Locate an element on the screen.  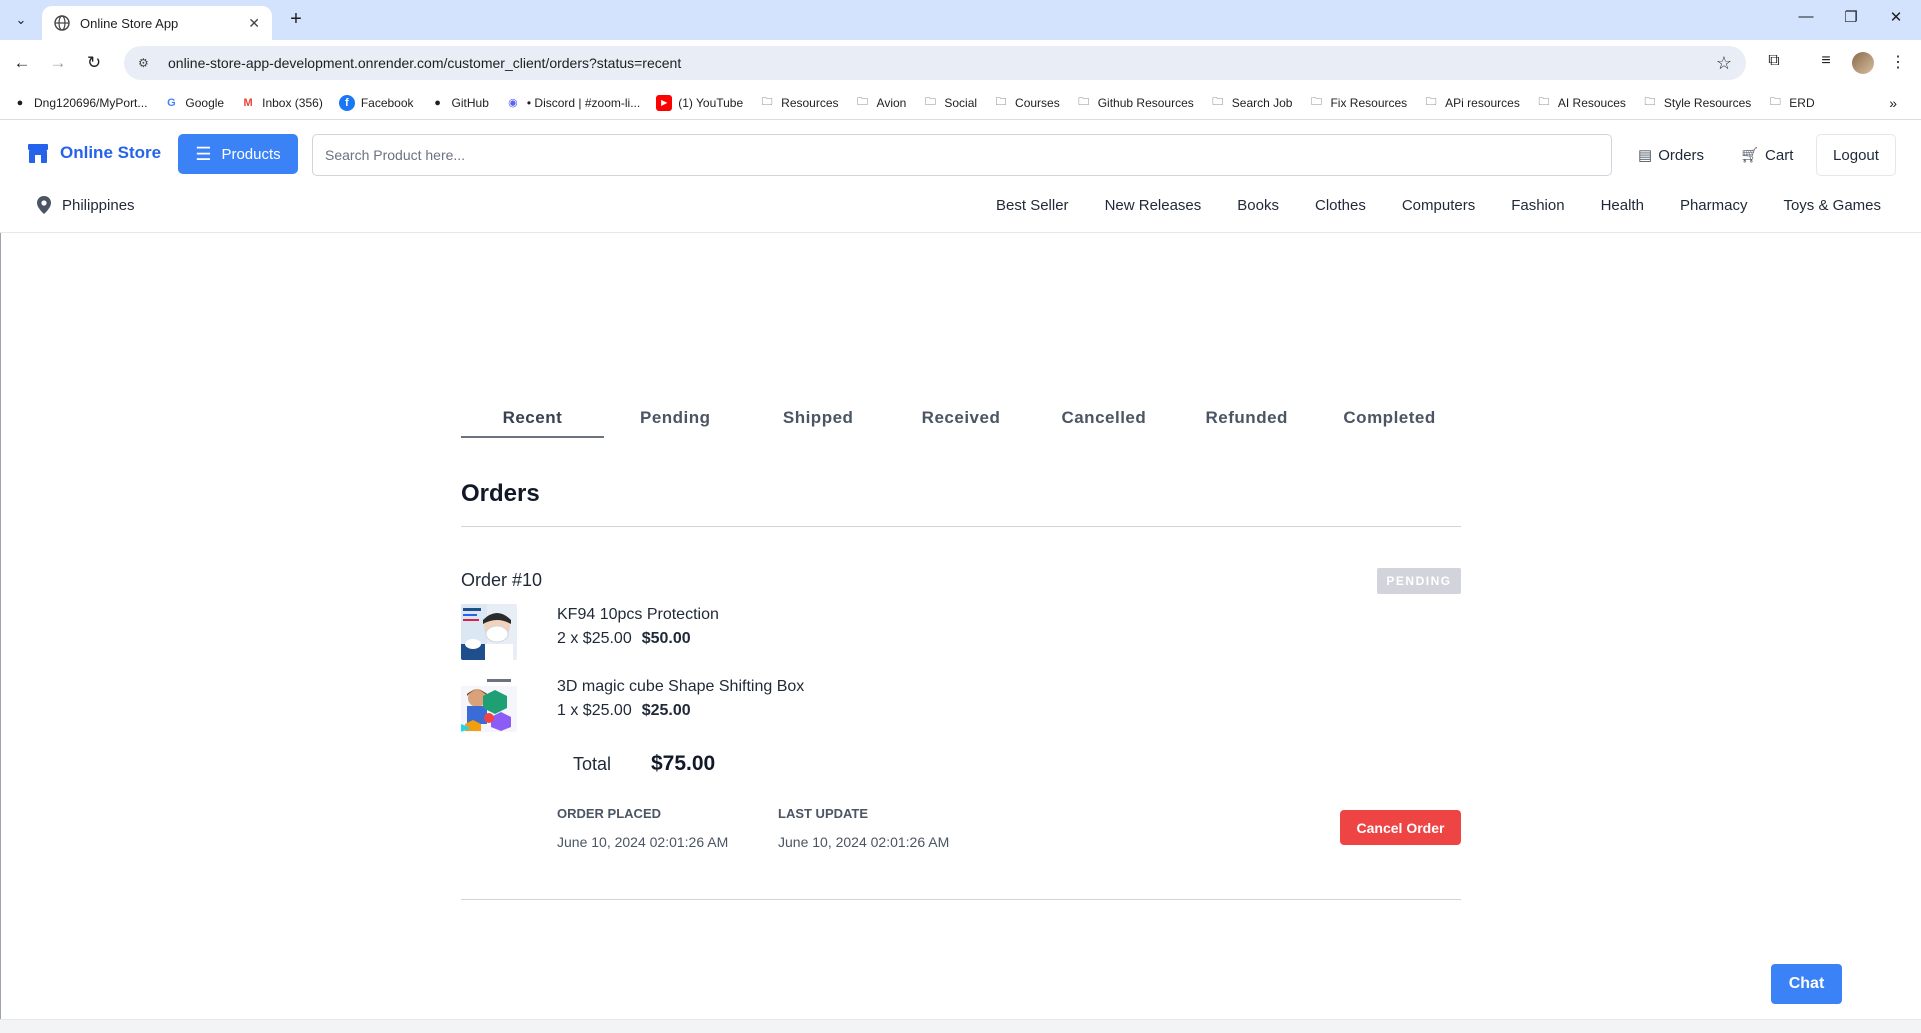
product-qty-price: 1 x $25.00 $25.00 is located at coordinates (624, 711).